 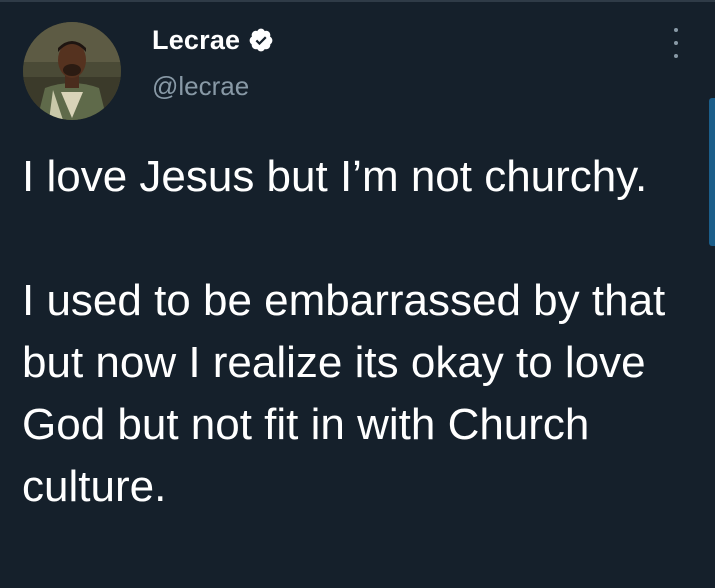 I want to click on author-name-row: Lecrae, so click(x=213, y=40).